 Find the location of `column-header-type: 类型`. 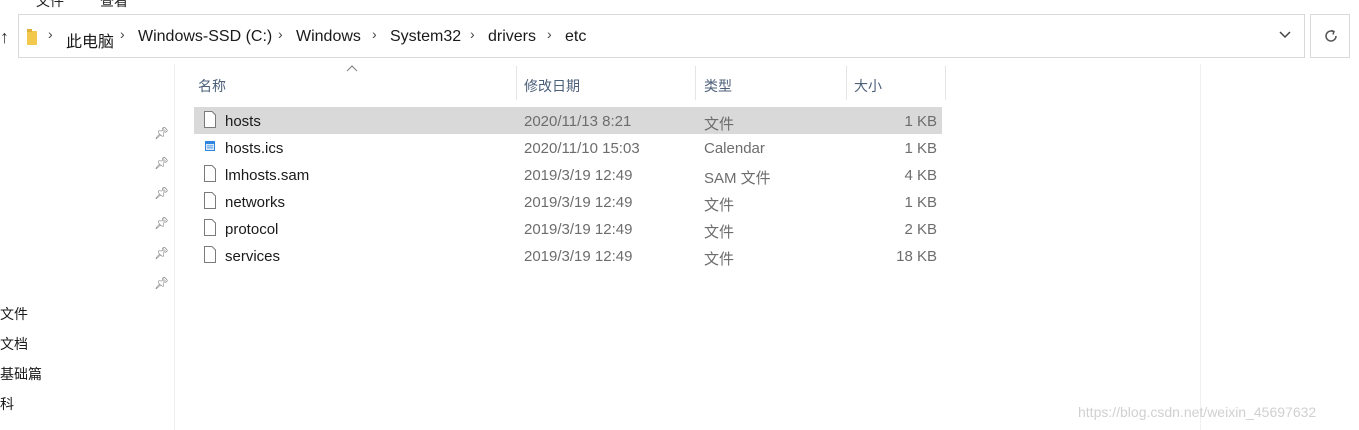

column-header-type: 类型 is located at coordinates (771, 83).